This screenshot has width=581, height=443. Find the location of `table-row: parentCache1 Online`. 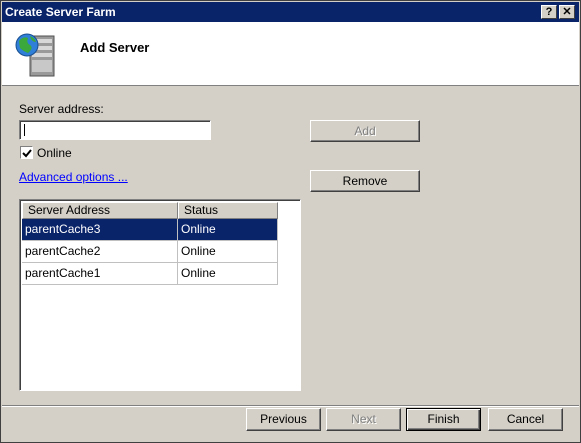

table-row: parentCache1 Online is located at coordinates (150, 274).